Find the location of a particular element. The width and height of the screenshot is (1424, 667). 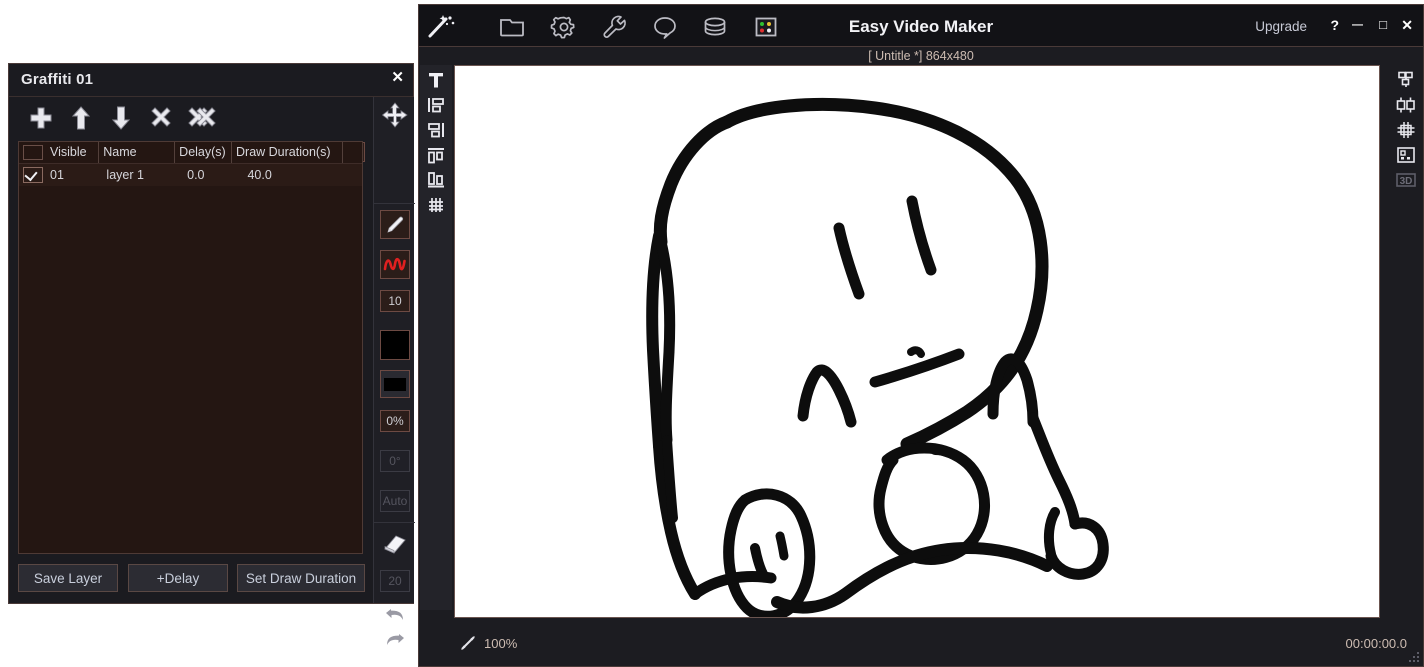

eraser-size-field: 20 is located at coordinates (395, 581).